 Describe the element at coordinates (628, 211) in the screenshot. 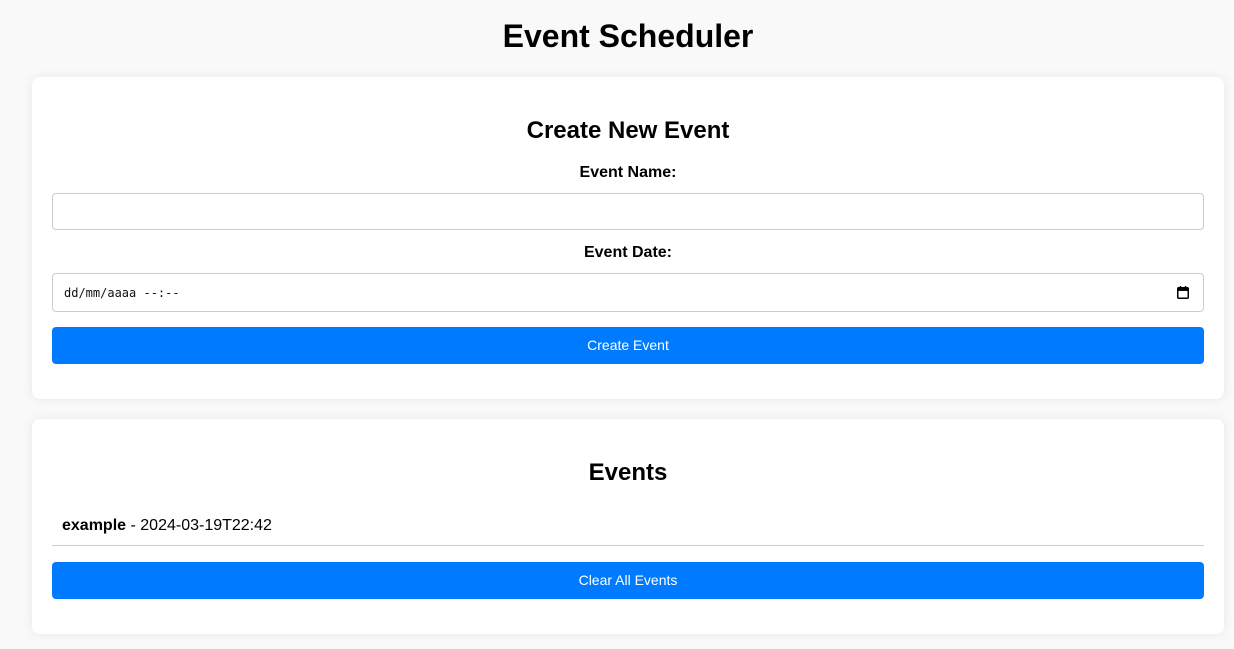

I see `event-name-input` at that location.